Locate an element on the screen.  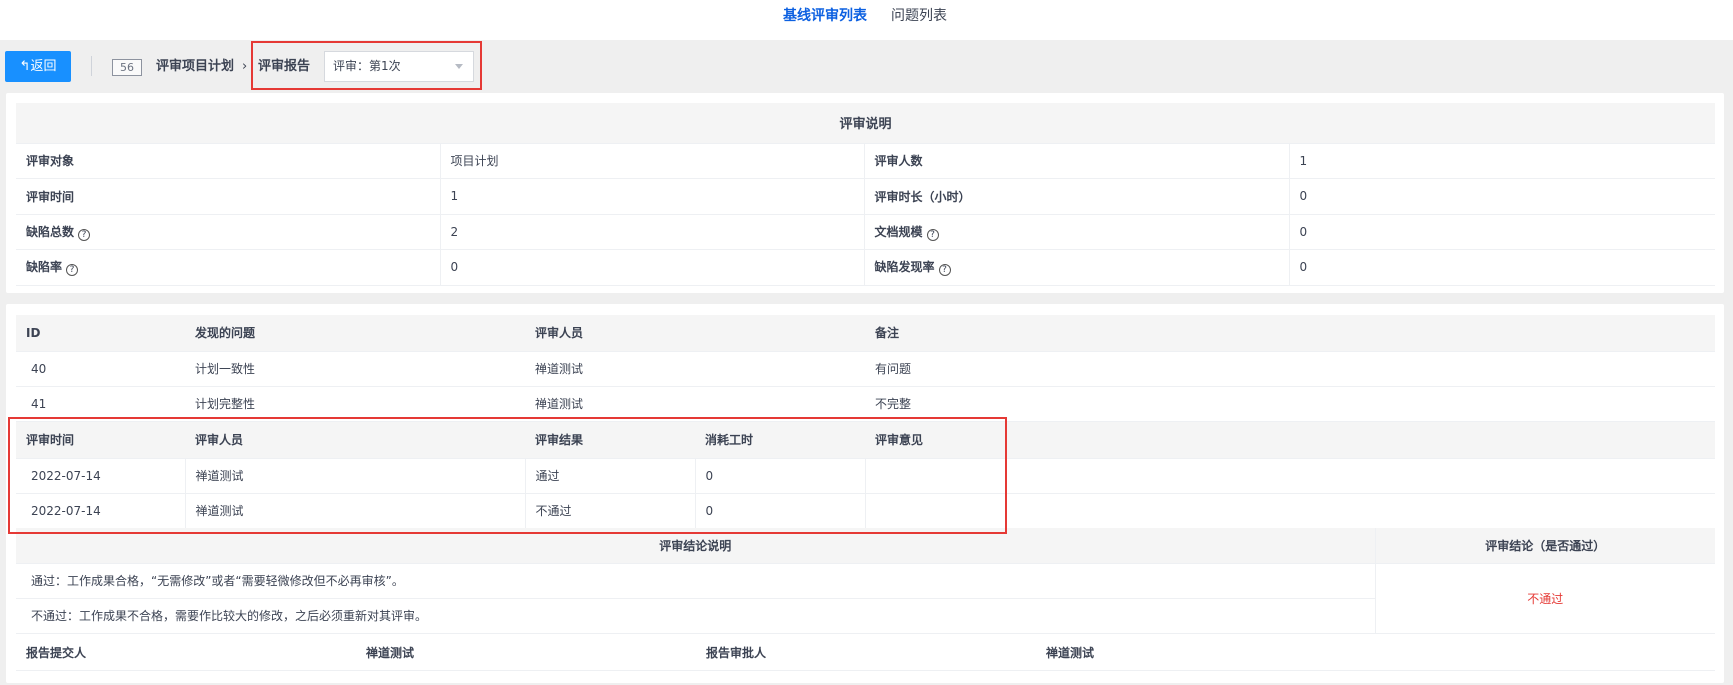
table-header-row: ID 发现的问题 评审人员 备注 is located at coordinates (865, 333).